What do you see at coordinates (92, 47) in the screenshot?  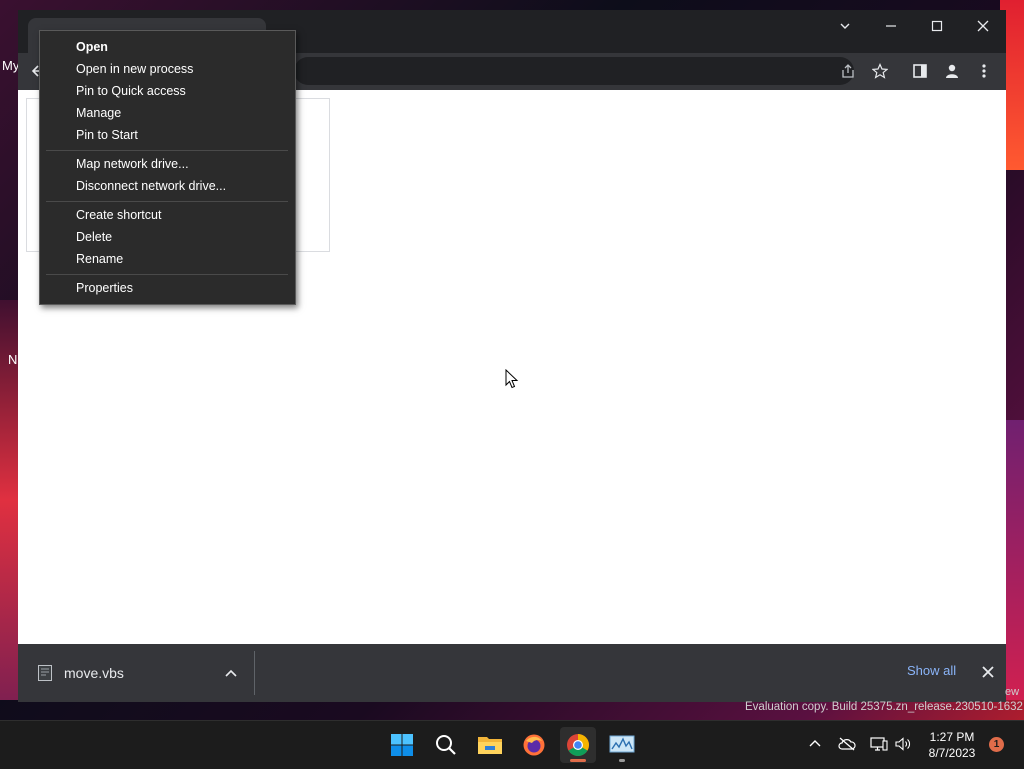 I see `menu-item-open: Open` at bounding box center [92, 47].